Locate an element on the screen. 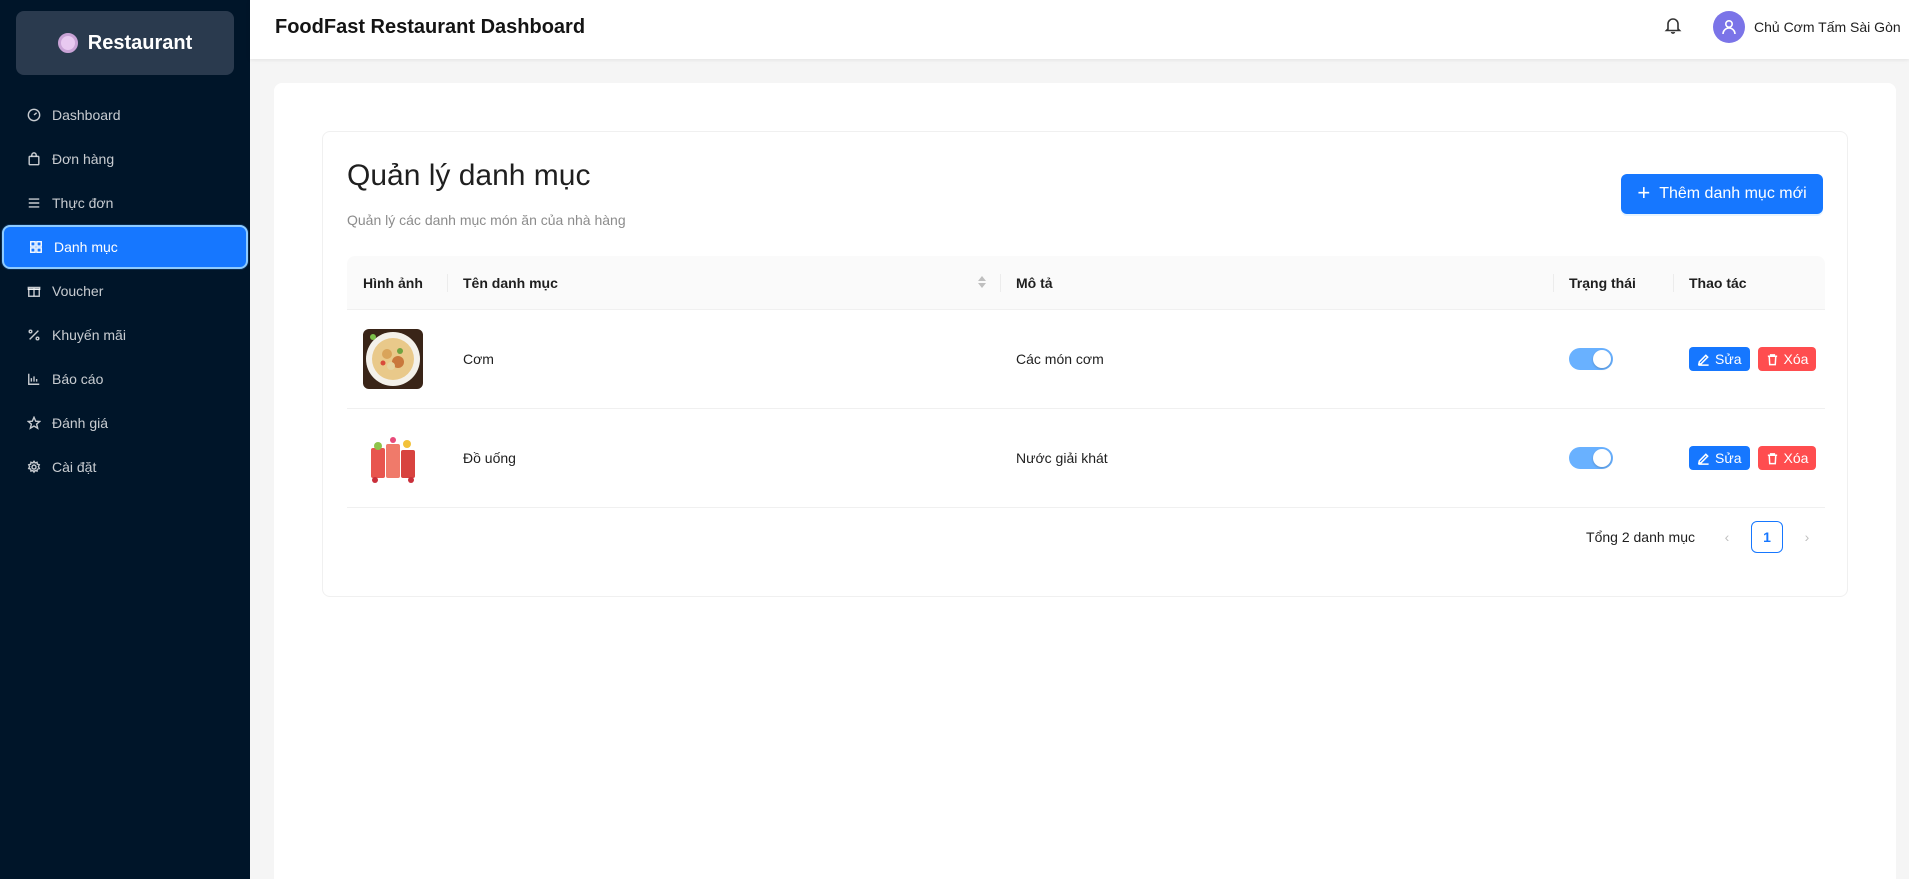 Image resolution: width=1909 pixels, height=879 pixels. gear-icon is located at coordinates (34, 467).